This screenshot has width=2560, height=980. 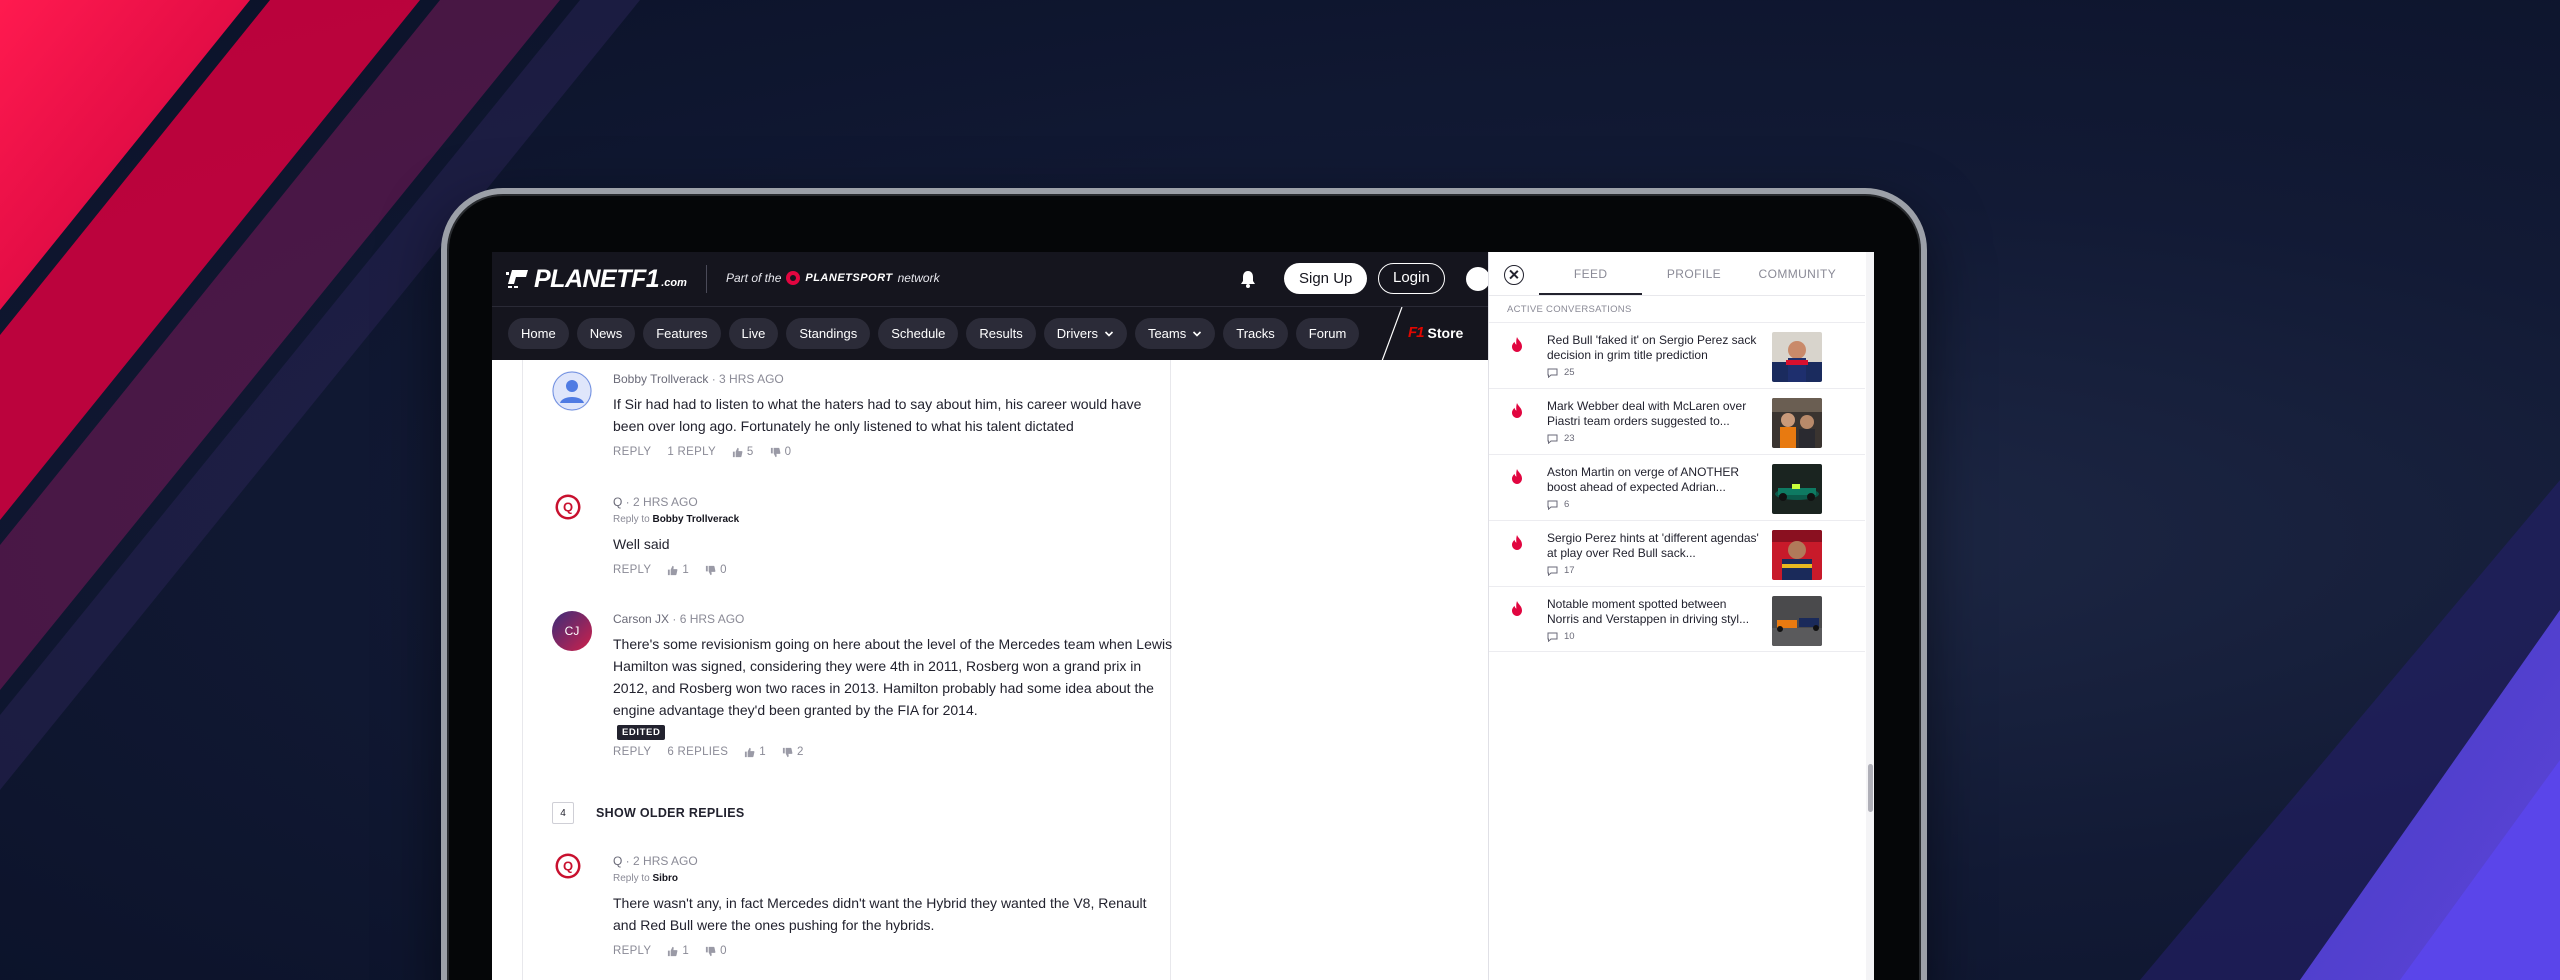 What do you see at coordinates (793, 752) in the screenshot?
I see `dislike-button: 2` at bounding box center [793, 752].